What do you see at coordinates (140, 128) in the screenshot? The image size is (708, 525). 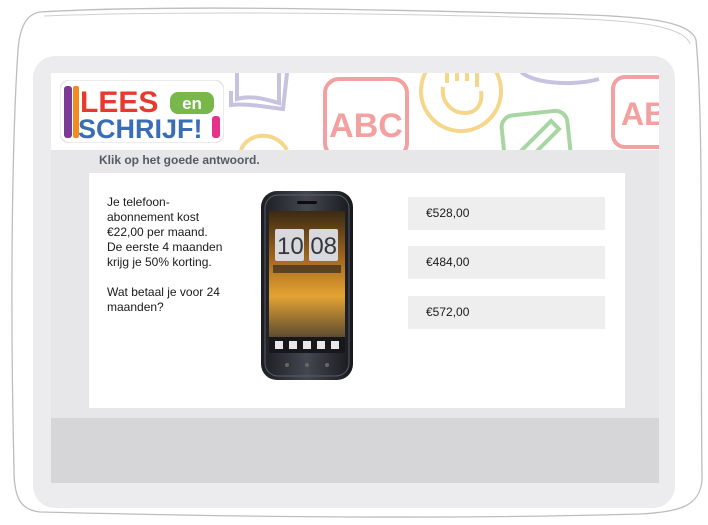 I see `svg-text: SCHRIJF!` at bounding box center [140, 128].